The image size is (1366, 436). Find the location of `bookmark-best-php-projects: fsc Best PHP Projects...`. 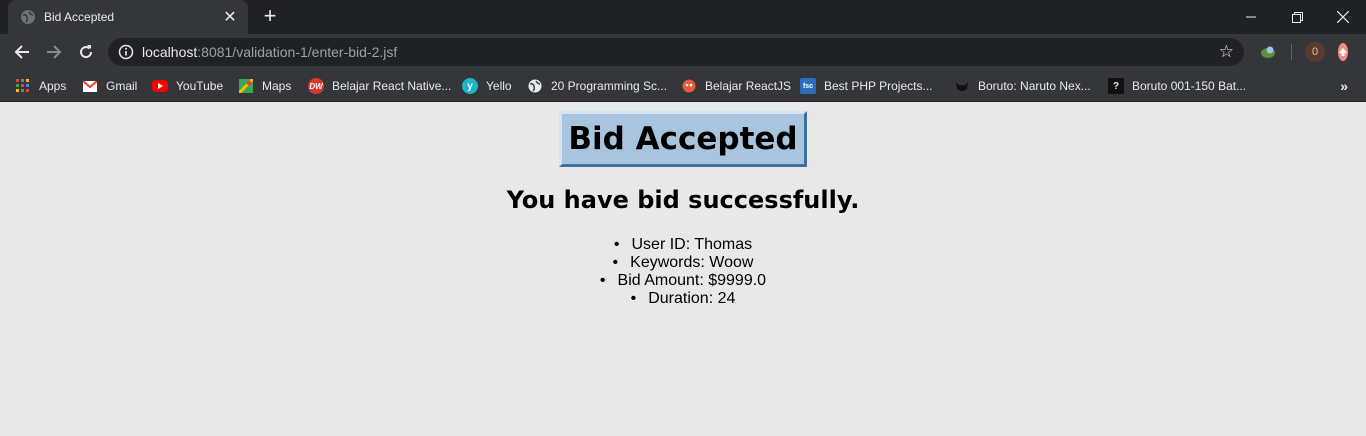

bookmark-best-php-projects: fsc Best PHP Projects... is located at coordinates (866, 86).